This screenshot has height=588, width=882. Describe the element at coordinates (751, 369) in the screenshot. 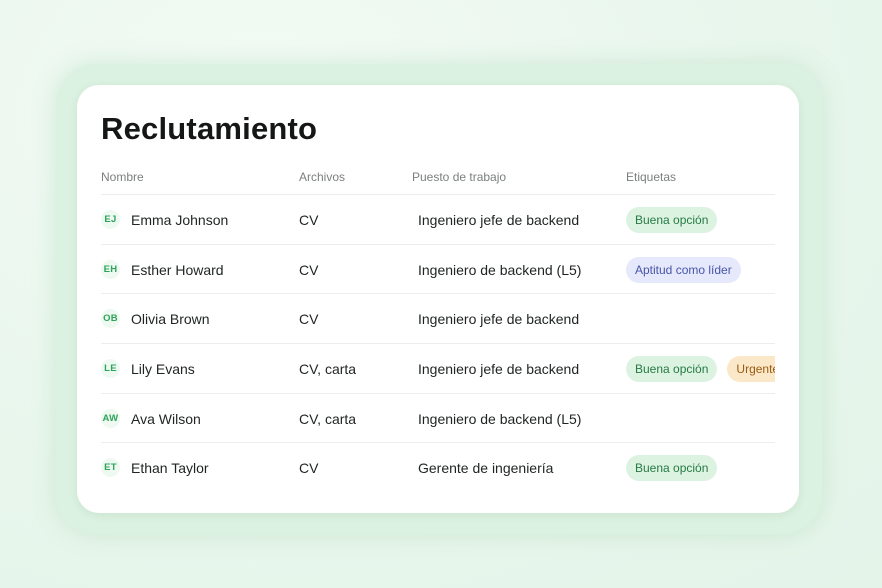

I see `tag-badge: Urgente` at that location.